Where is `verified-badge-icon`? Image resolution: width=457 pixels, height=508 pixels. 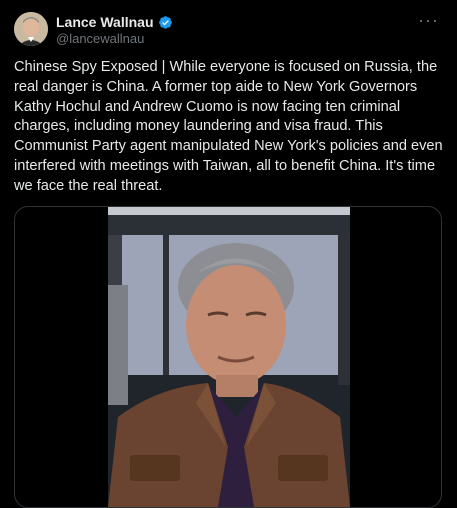 verified-badge-icon is located at coordinates (165, 22).